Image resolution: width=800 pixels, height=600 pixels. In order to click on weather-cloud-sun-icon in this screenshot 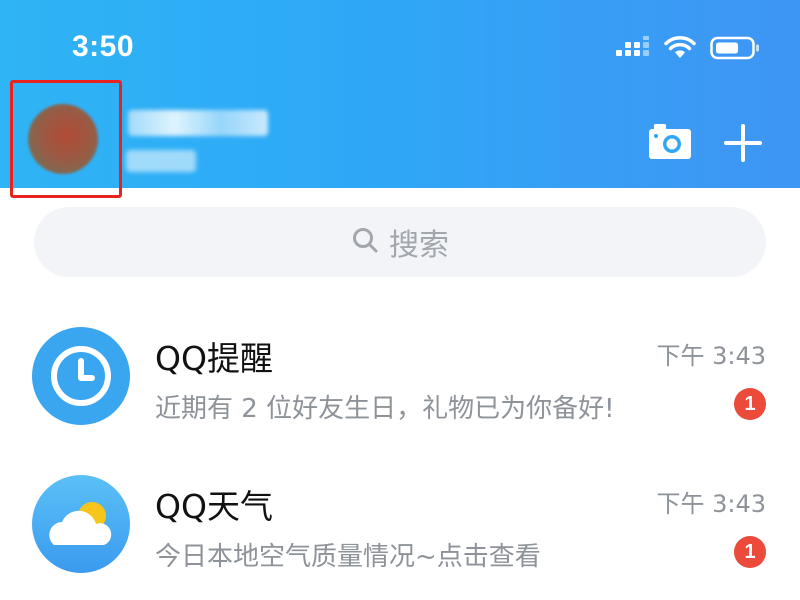, I will do `click(80, 523)`.